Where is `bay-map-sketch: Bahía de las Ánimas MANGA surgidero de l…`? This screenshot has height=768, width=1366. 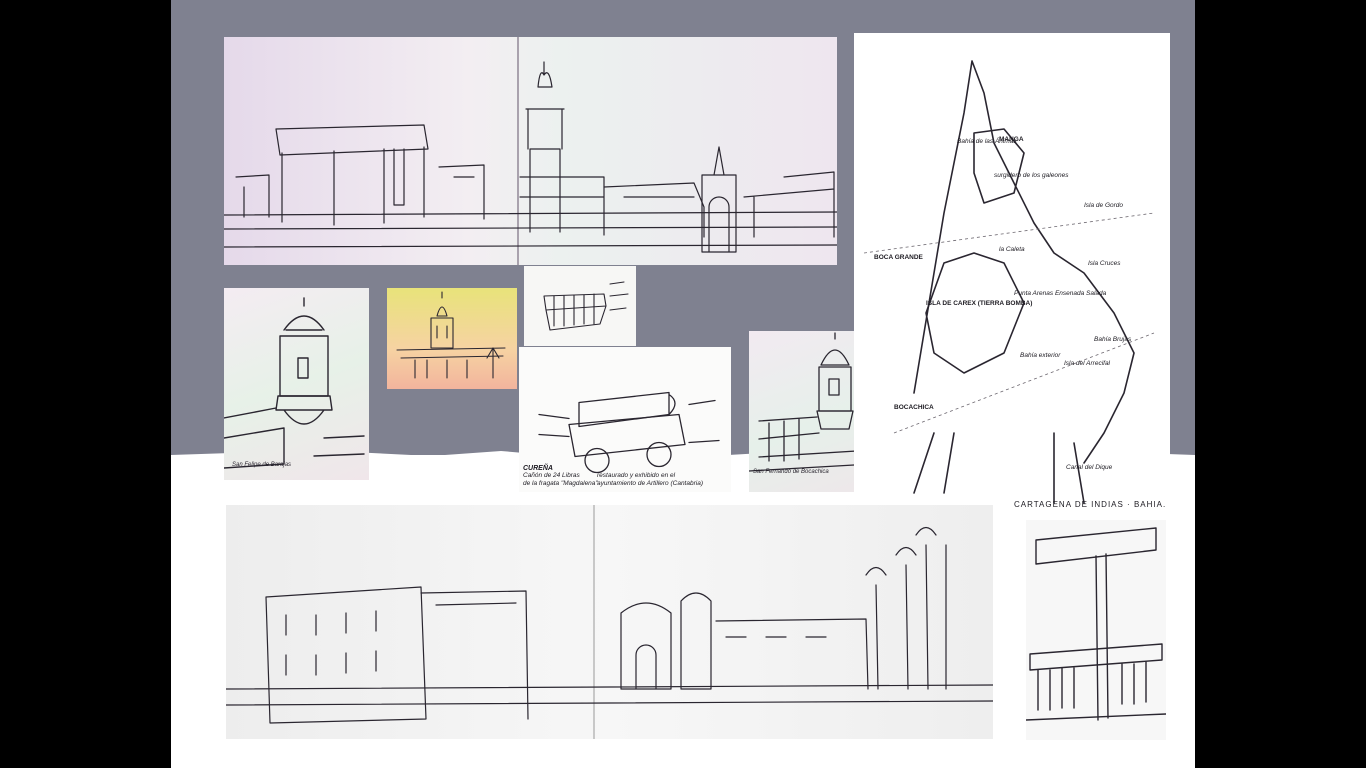 bay-map-sketch: Bahía de las Ánimas MANGA surgidero de l… is located at coordinates (1012, 273).